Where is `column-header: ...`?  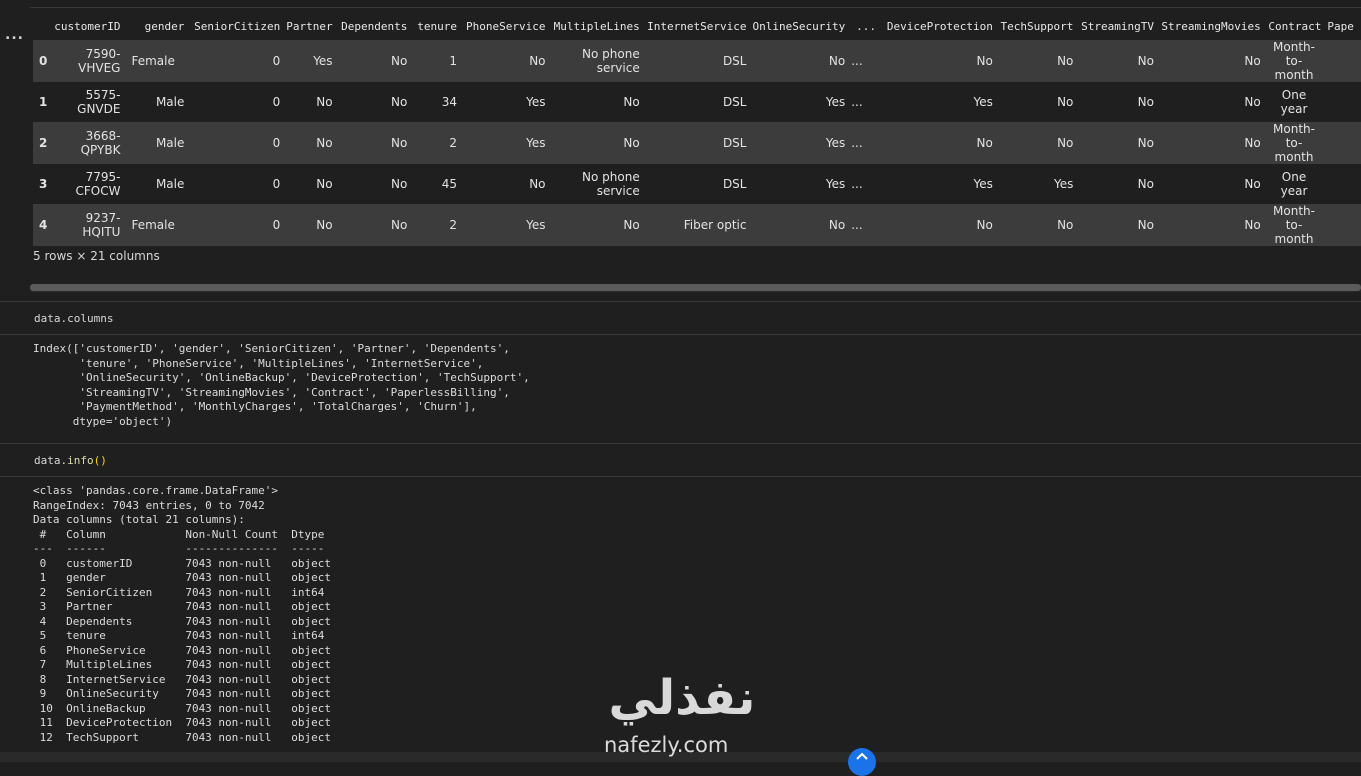 column-header: ... is located at coordinates (866, 26).